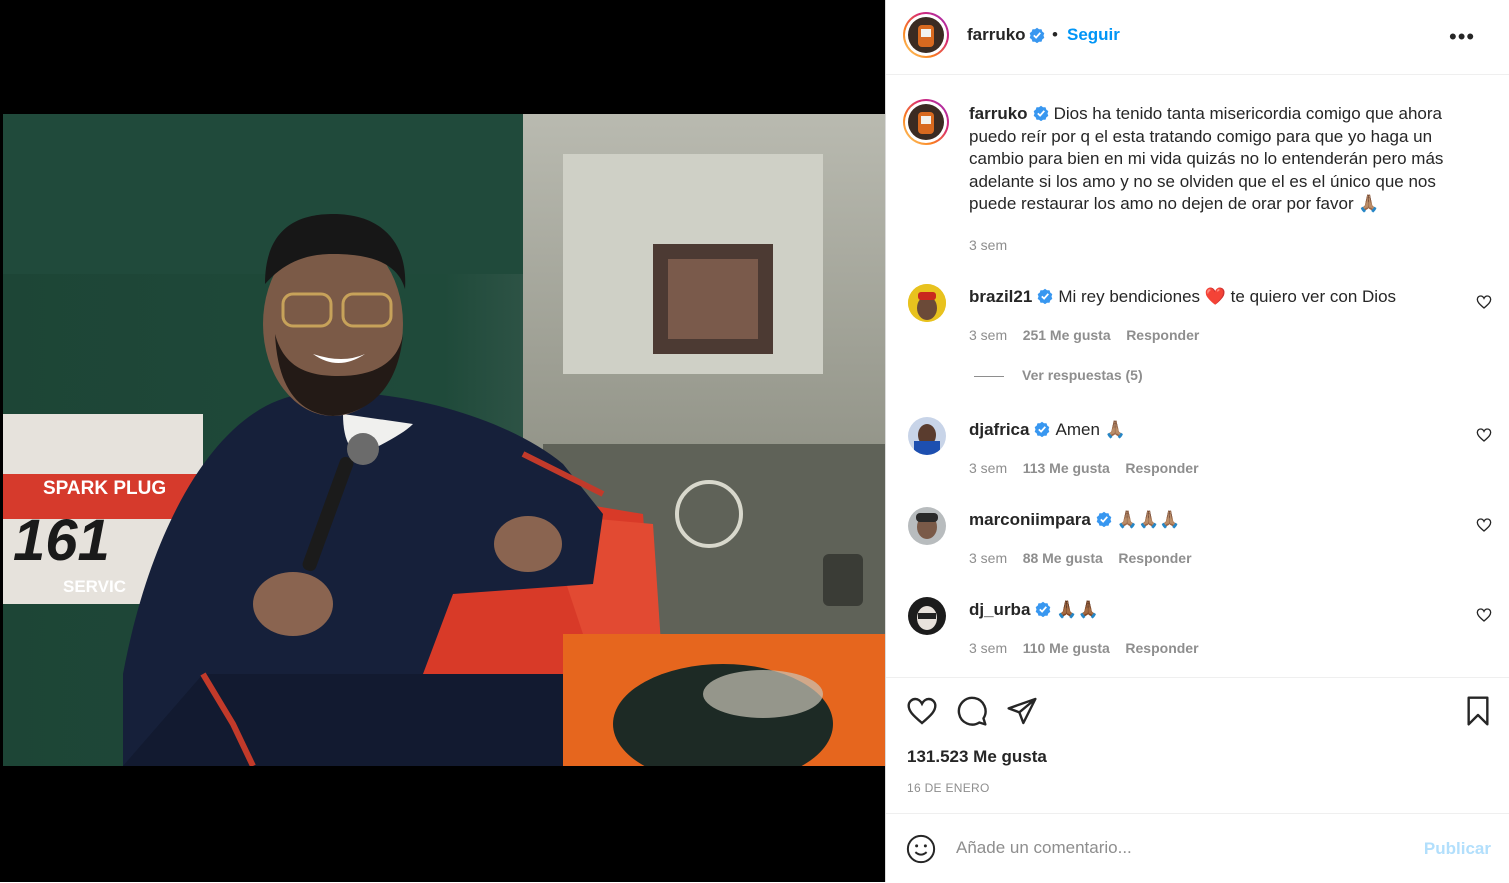 The height and width of the screenshot is (883, 1509). What do you see at coordinates (1197, 745) in the screenshot?
I see `post-actions: 131.523 Me gusta 16 DE ENERO` at bounding box center [1197, 745].